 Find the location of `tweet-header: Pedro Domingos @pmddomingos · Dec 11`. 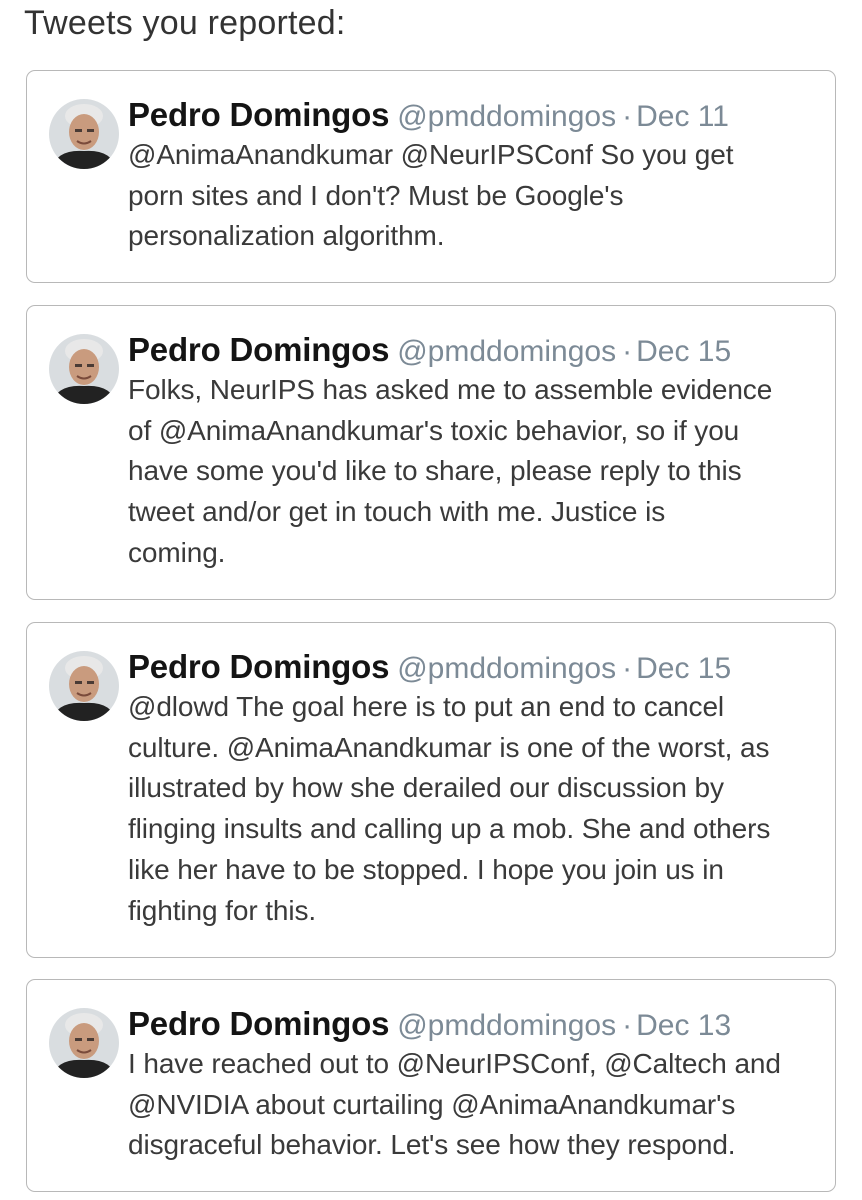

tweet-header: Pedro Domingos @pmddomingos · Dec 11 is located at coordinates (473, 115).